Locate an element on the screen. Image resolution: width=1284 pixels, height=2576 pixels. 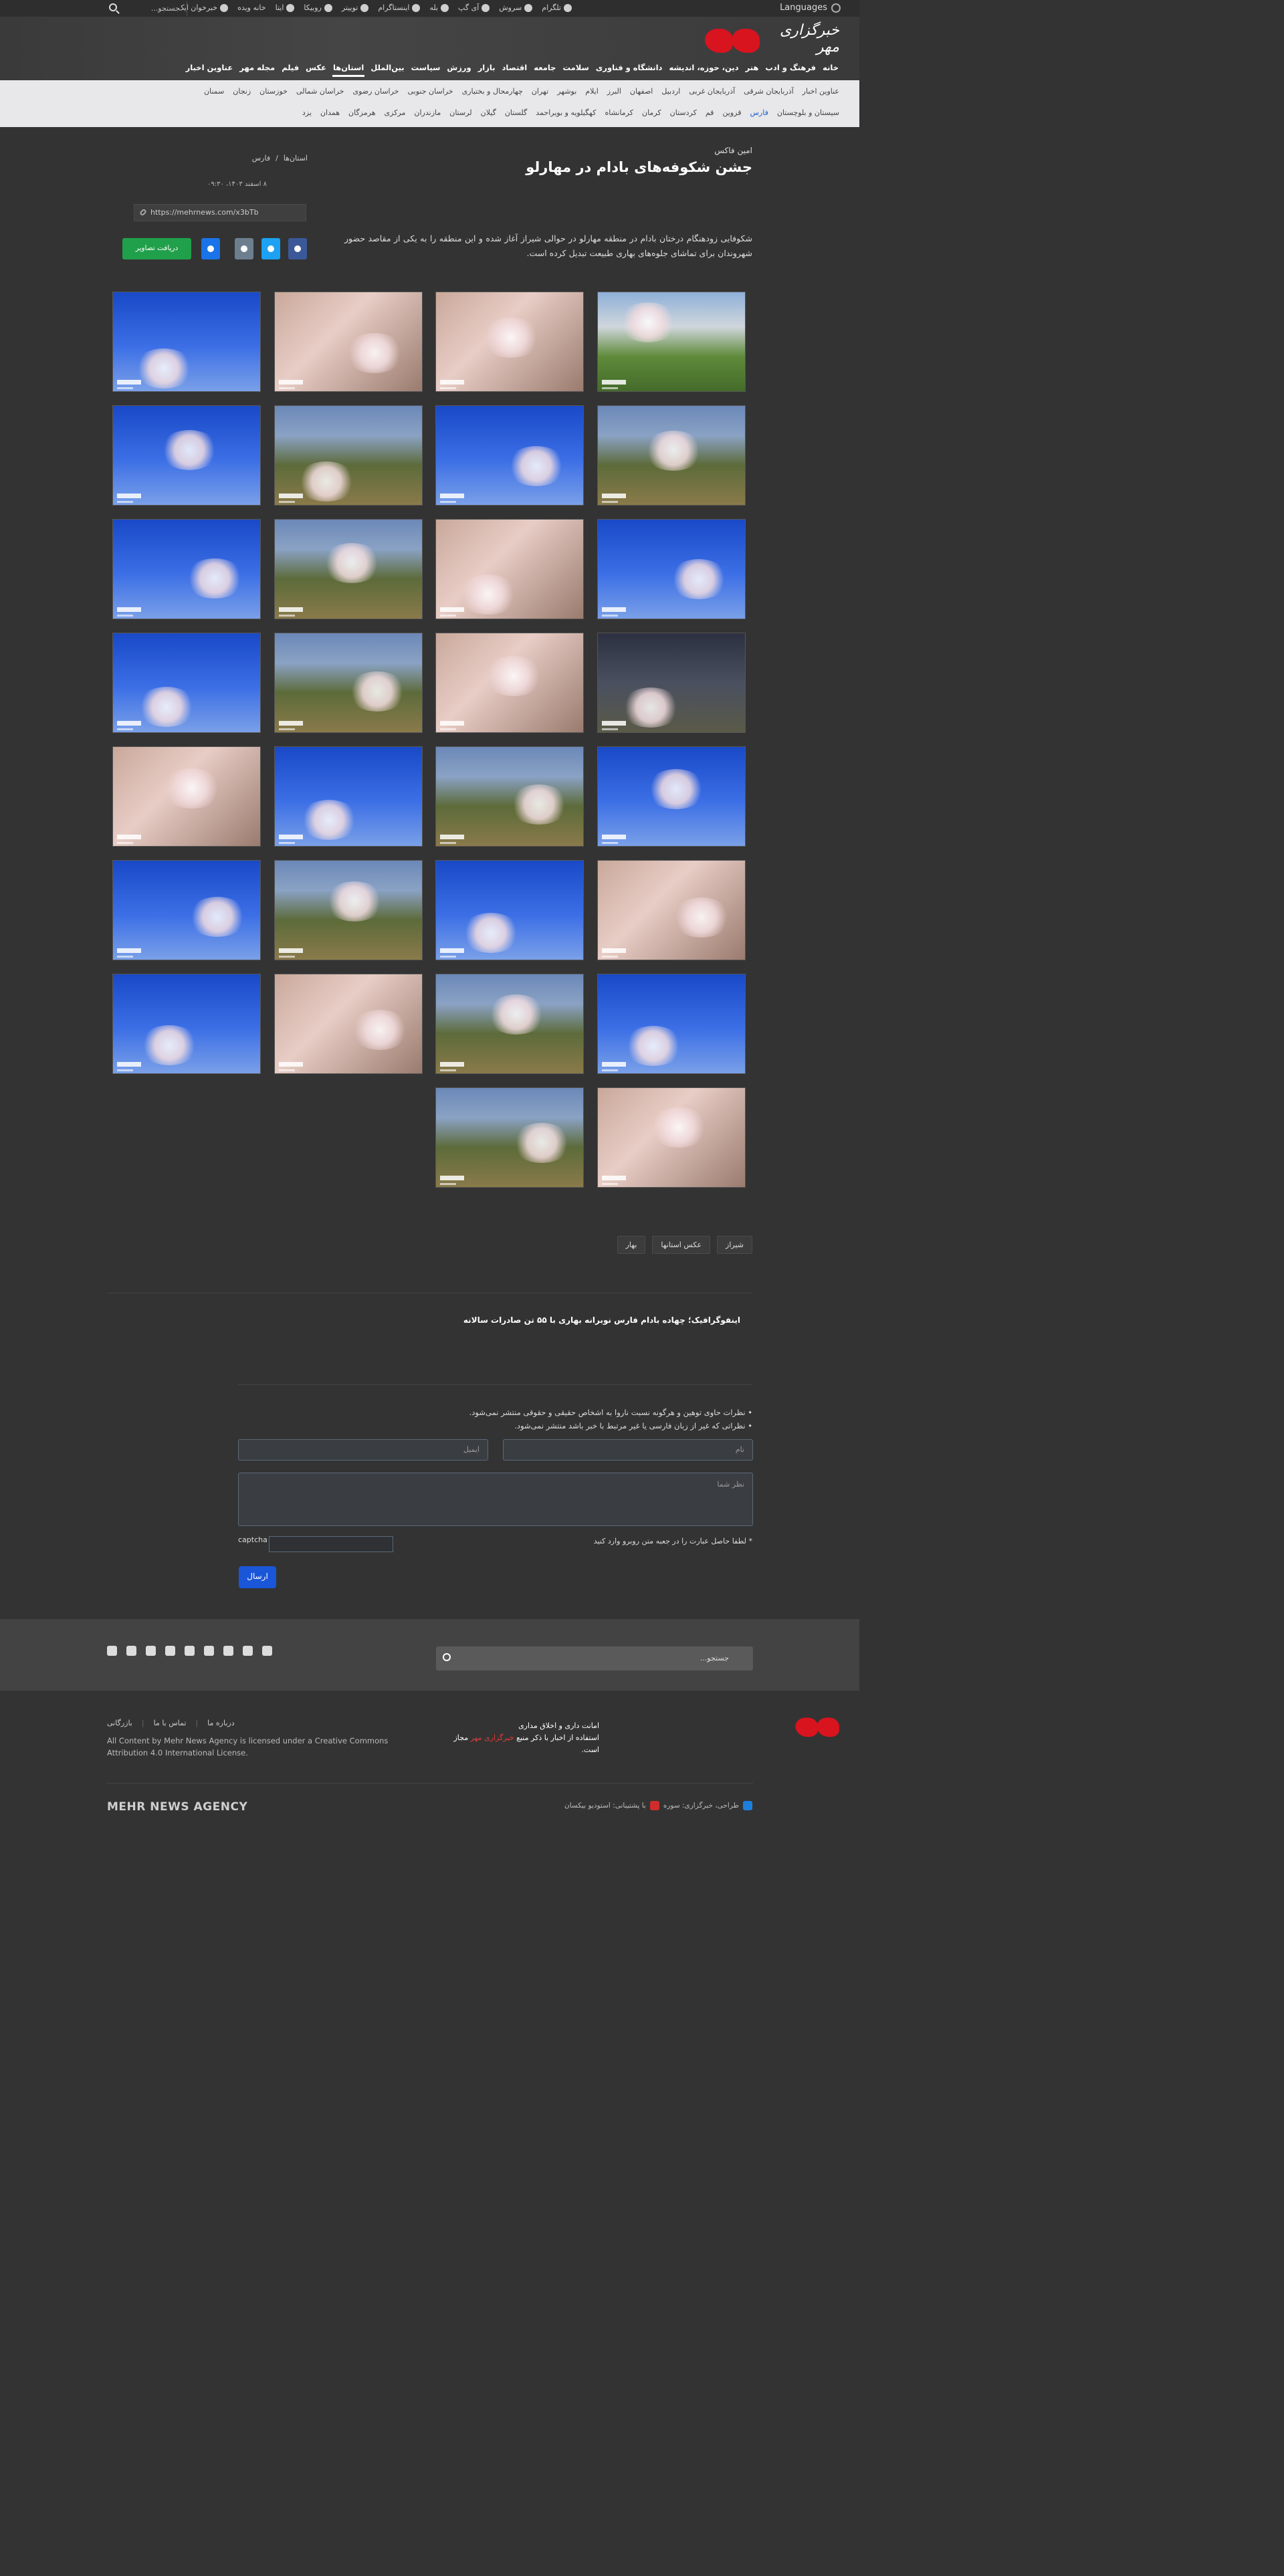
send-comment-button: ارسال is located at coordinates (257, 1577).